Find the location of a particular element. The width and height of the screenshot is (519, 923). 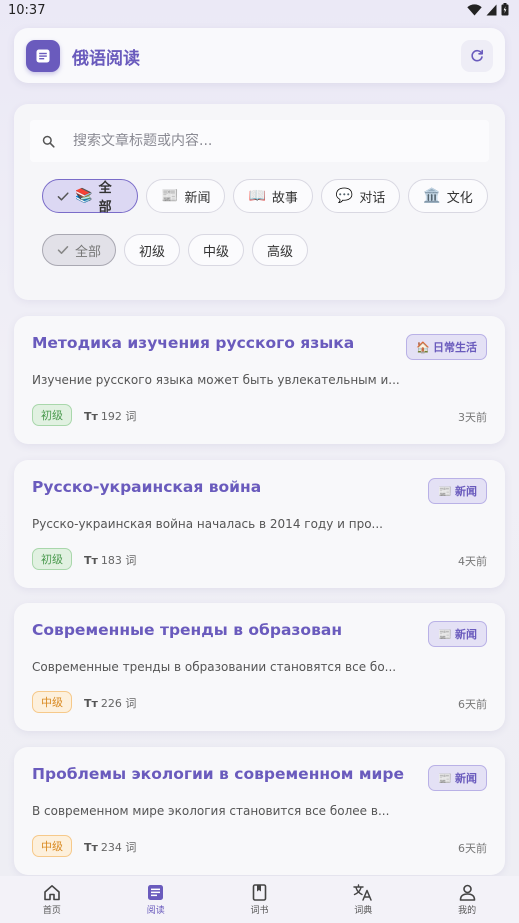

level-chip-label: 高级 is located at coordinates (280, 252).